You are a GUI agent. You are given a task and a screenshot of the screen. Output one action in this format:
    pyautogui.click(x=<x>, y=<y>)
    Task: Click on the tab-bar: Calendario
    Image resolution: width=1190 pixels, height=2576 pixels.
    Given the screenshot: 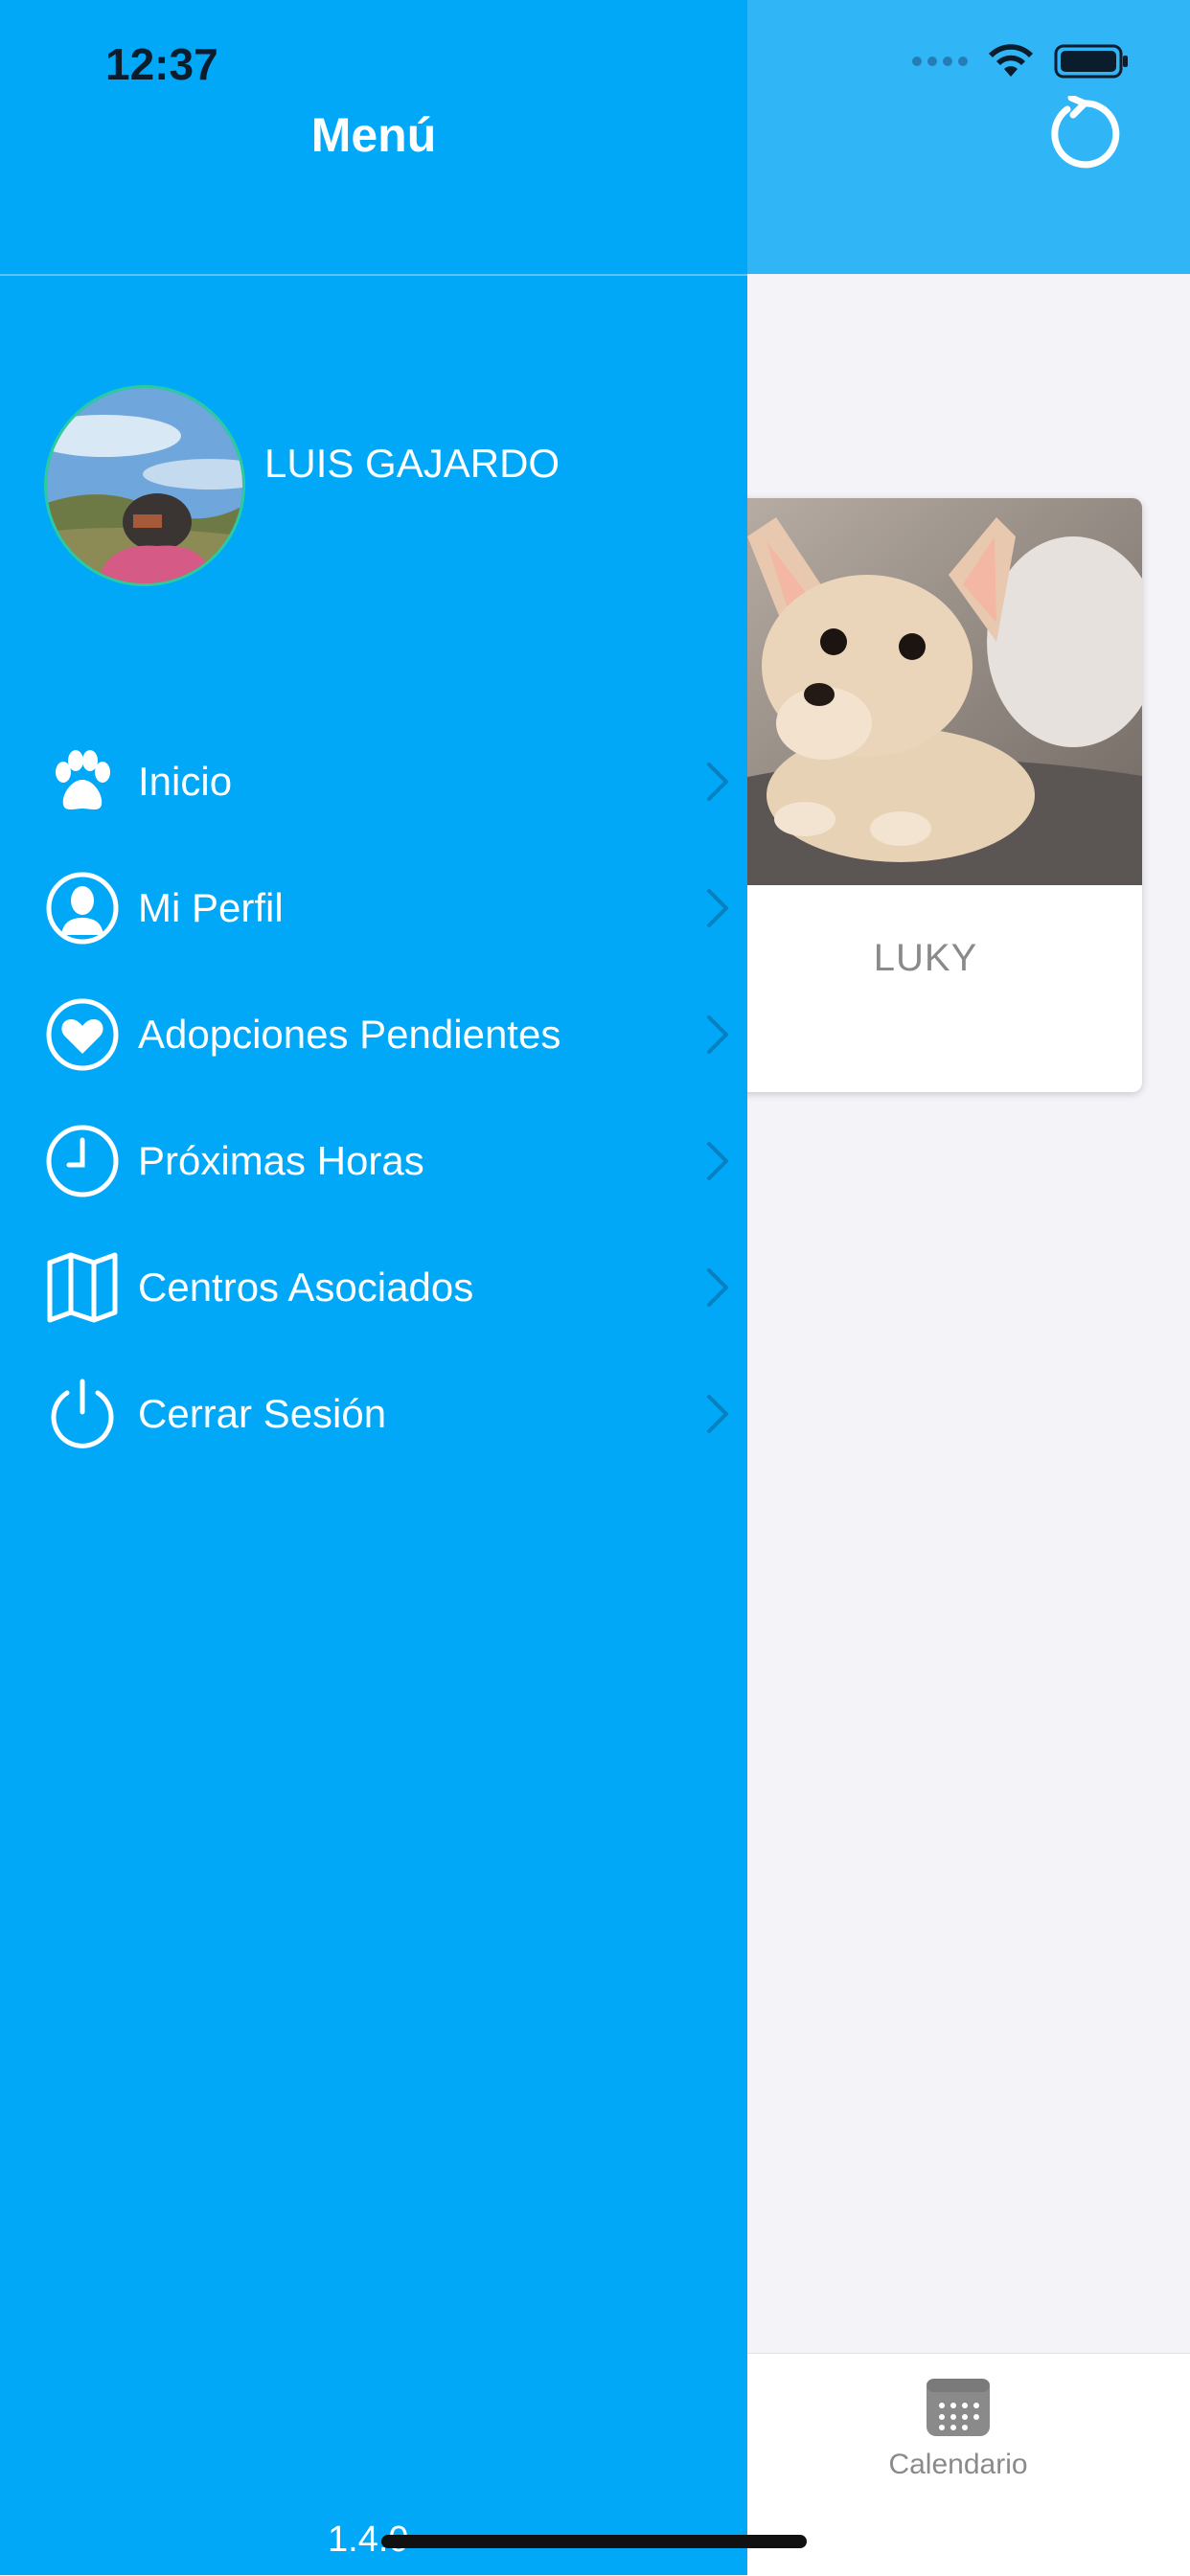 What is the action you would take?
    pyautogui.click(x=968, y=2464)
    